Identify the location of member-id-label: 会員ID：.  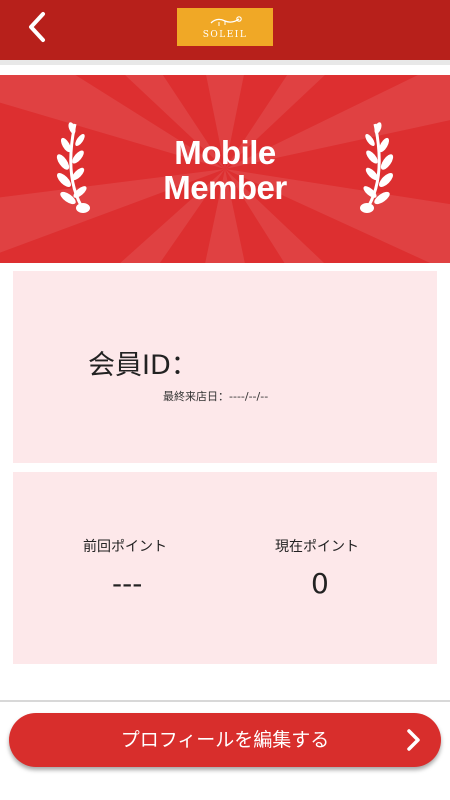
(143, 365).